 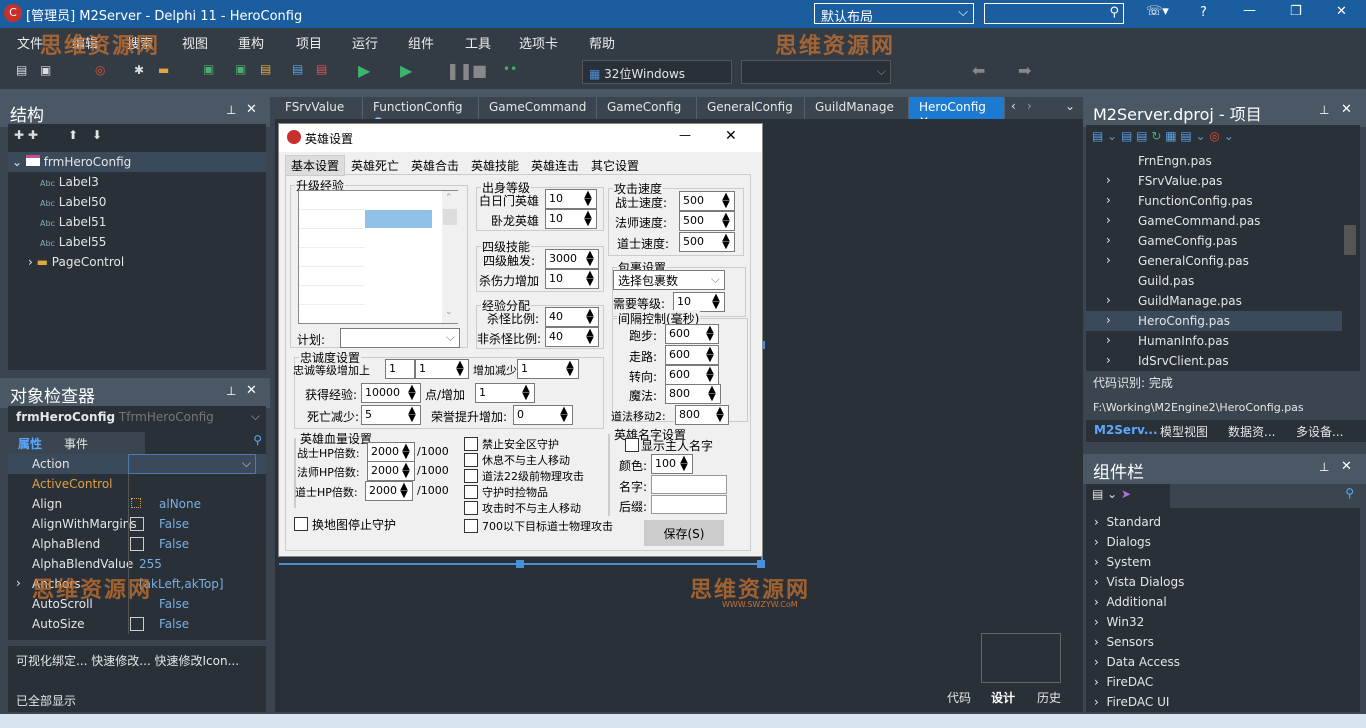 What do you see at coordinates (1054, 13) in the screenshot?
I see `ide-search-input: ⚲` at bounding box center [1054, 13].